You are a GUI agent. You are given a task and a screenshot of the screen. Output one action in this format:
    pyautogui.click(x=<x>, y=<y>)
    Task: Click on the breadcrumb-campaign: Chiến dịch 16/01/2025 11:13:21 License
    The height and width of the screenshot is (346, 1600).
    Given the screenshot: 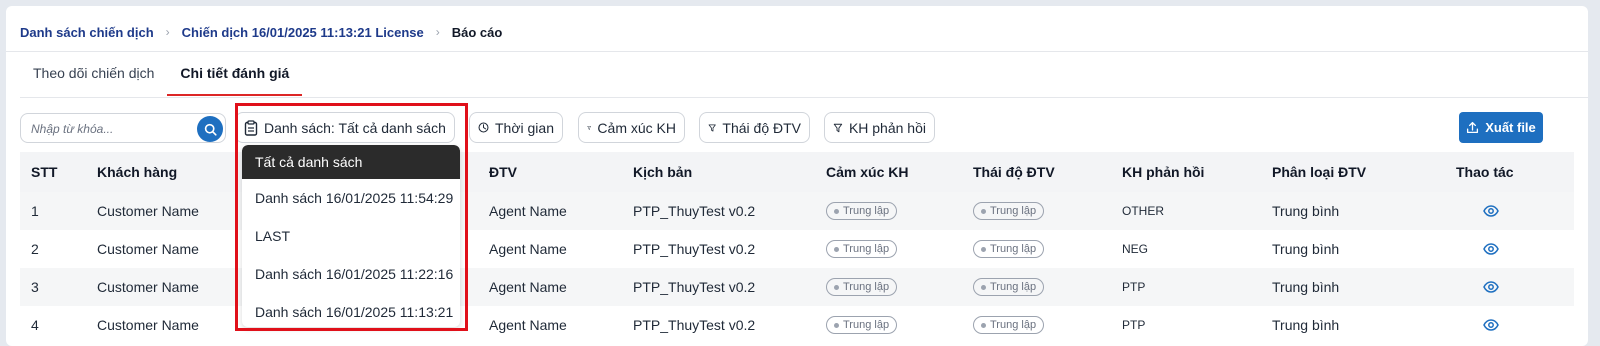 What is the action you would take?
    pyautogui.click(x=303, y=32)
    